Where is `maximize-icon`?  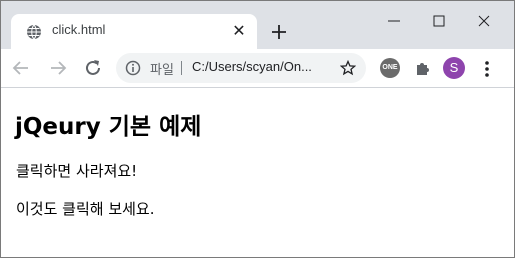
maximize-icon is located at coordinates (439, 21).